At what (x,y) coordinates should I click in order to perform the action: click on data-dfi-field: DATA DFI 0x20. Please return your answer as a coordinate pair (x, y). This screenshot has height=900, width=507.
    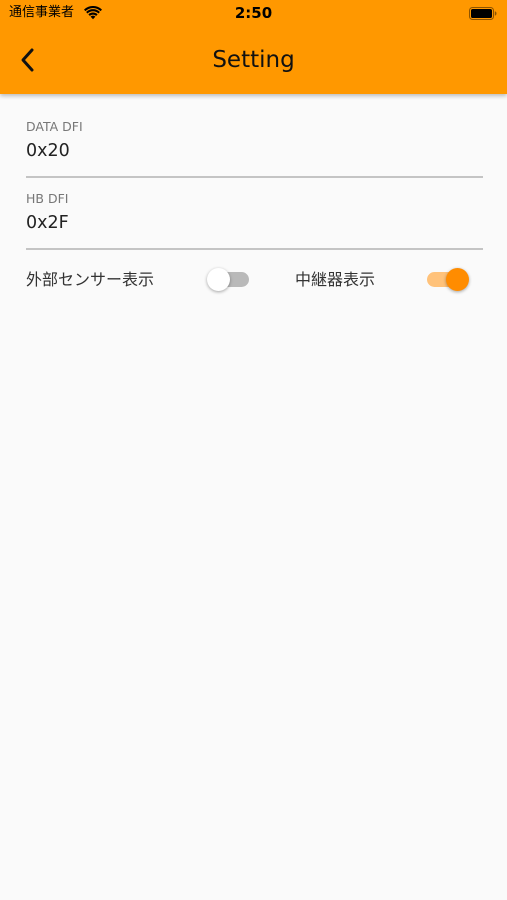
    Looking at the image, I should click on (254, 136).